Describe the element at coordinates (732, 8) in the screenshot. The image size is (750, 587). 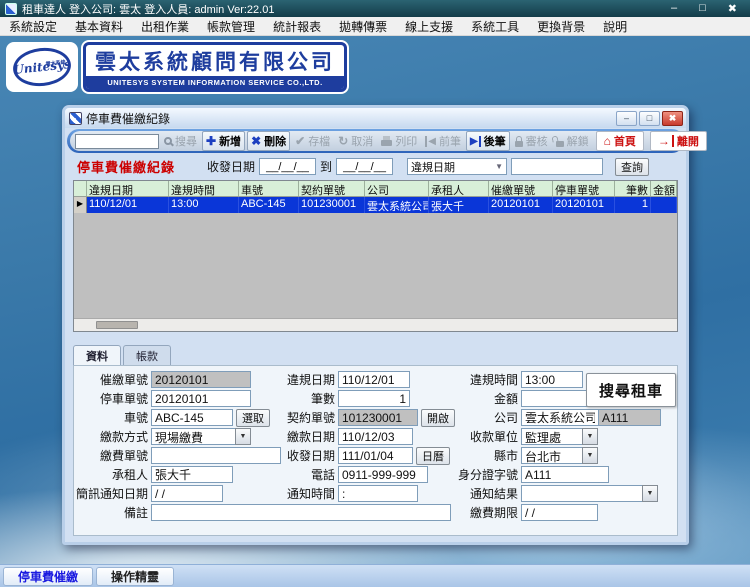
I see `close-button: ✖` at that location.